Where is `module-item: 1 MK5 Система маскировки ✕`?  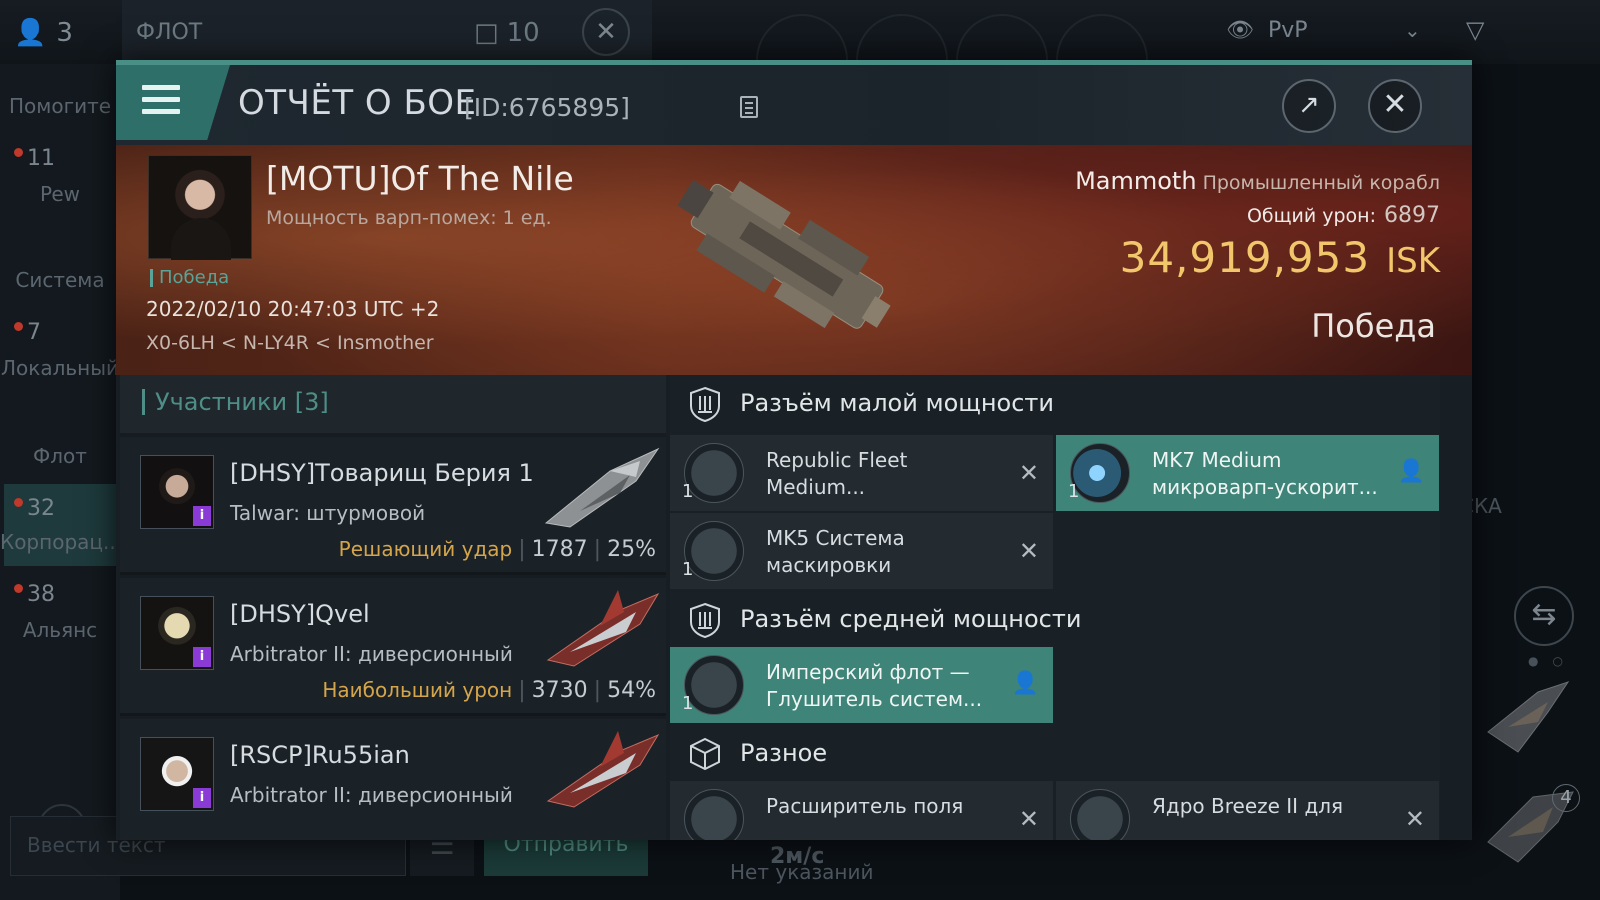 module-item: 1 MK5 Система маскировки ✕ is located at coordinates (862, 551).